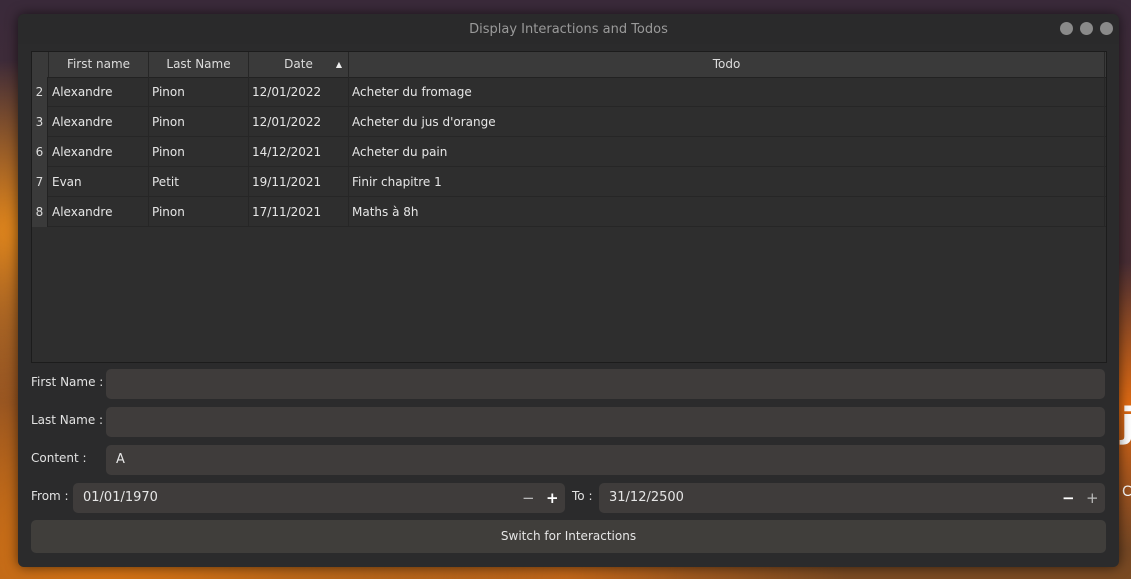  Describe the element at coordinates (338, 64) in the screenshot. I see `sort-ascending-icon: ▲` at that location.